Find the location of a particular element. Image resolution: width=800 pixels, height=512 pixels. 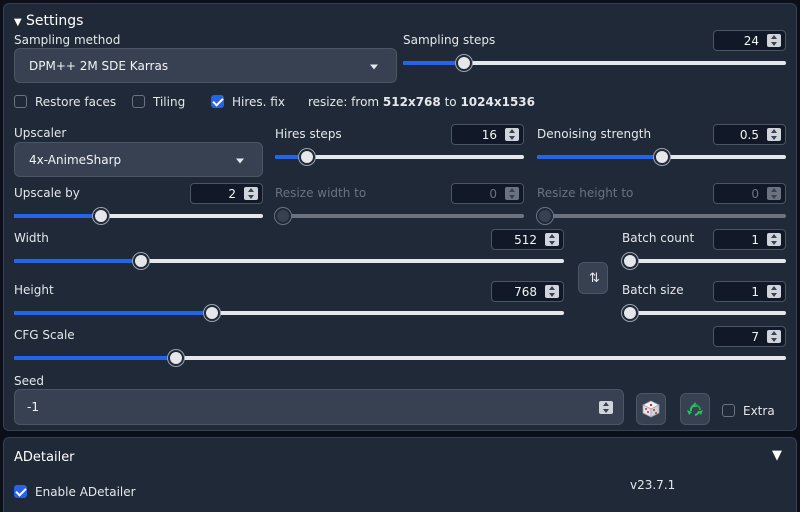

seed-label: Seed is located at coordinates (29, 381).